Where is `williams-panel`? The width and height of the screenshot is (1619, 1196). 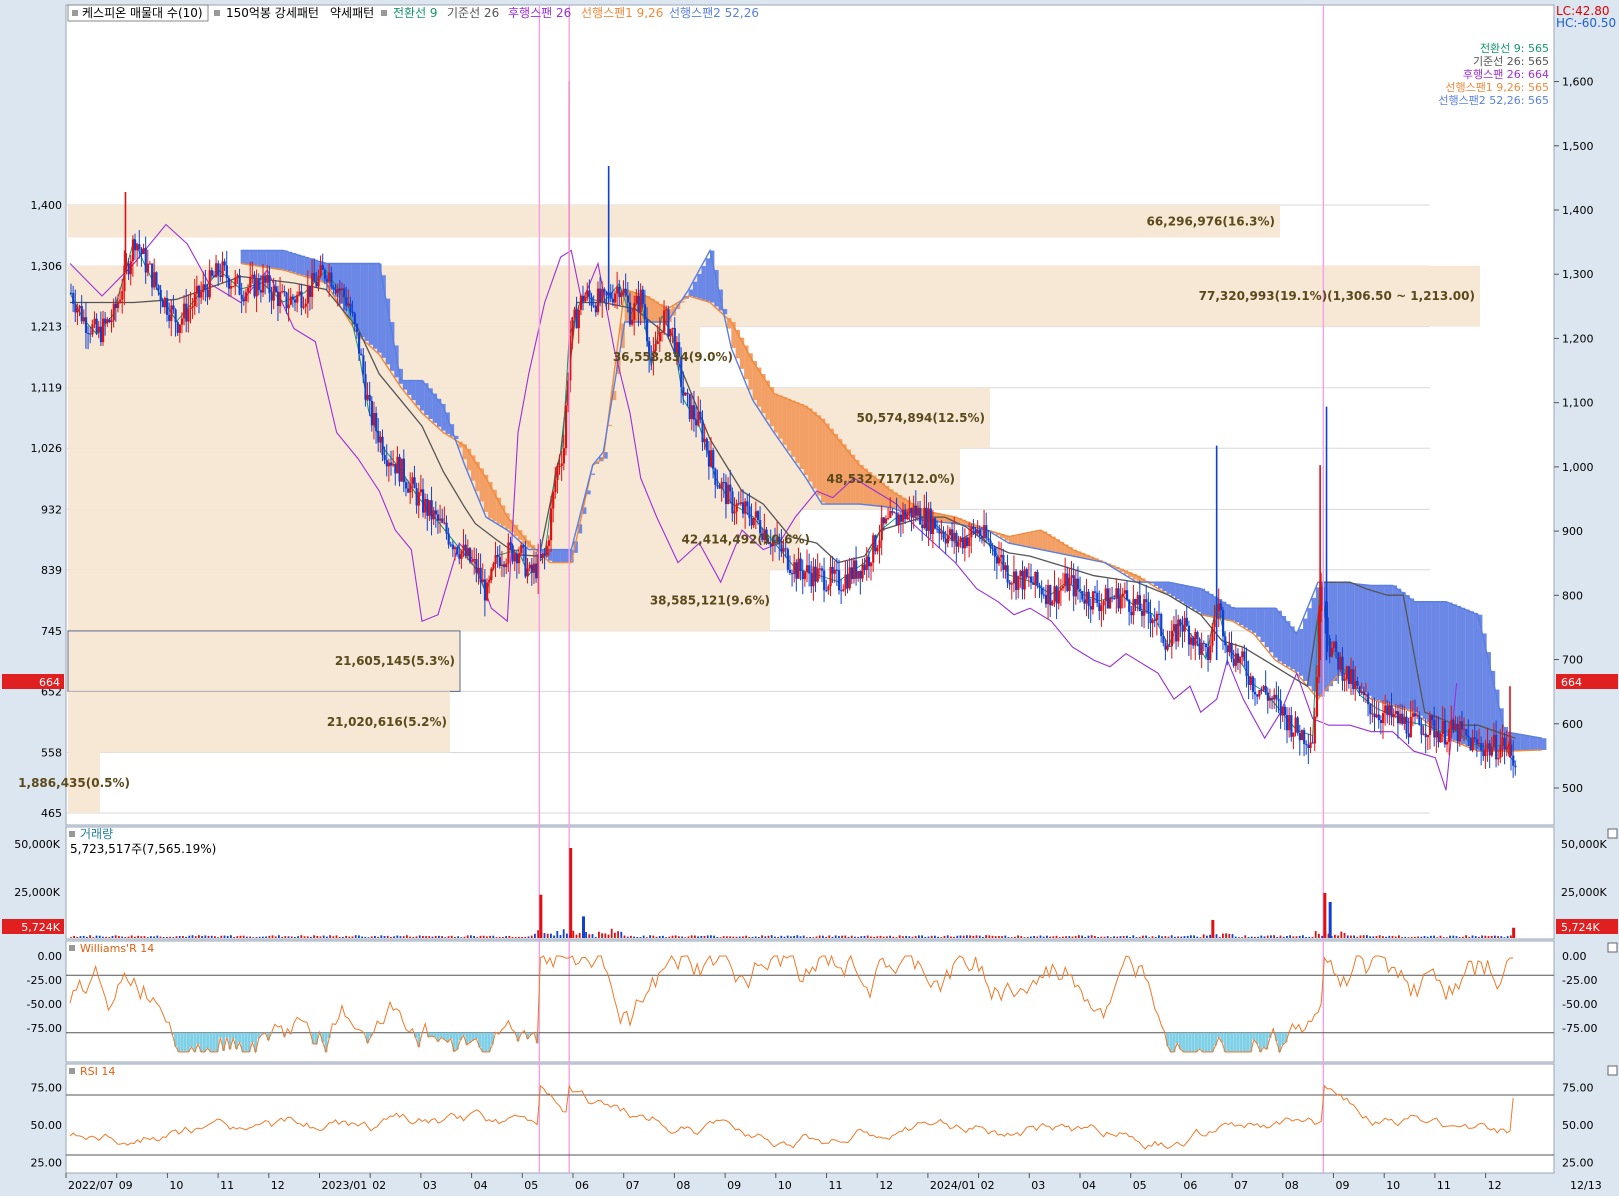
williams-panel is located at coordinates (810, 1001).